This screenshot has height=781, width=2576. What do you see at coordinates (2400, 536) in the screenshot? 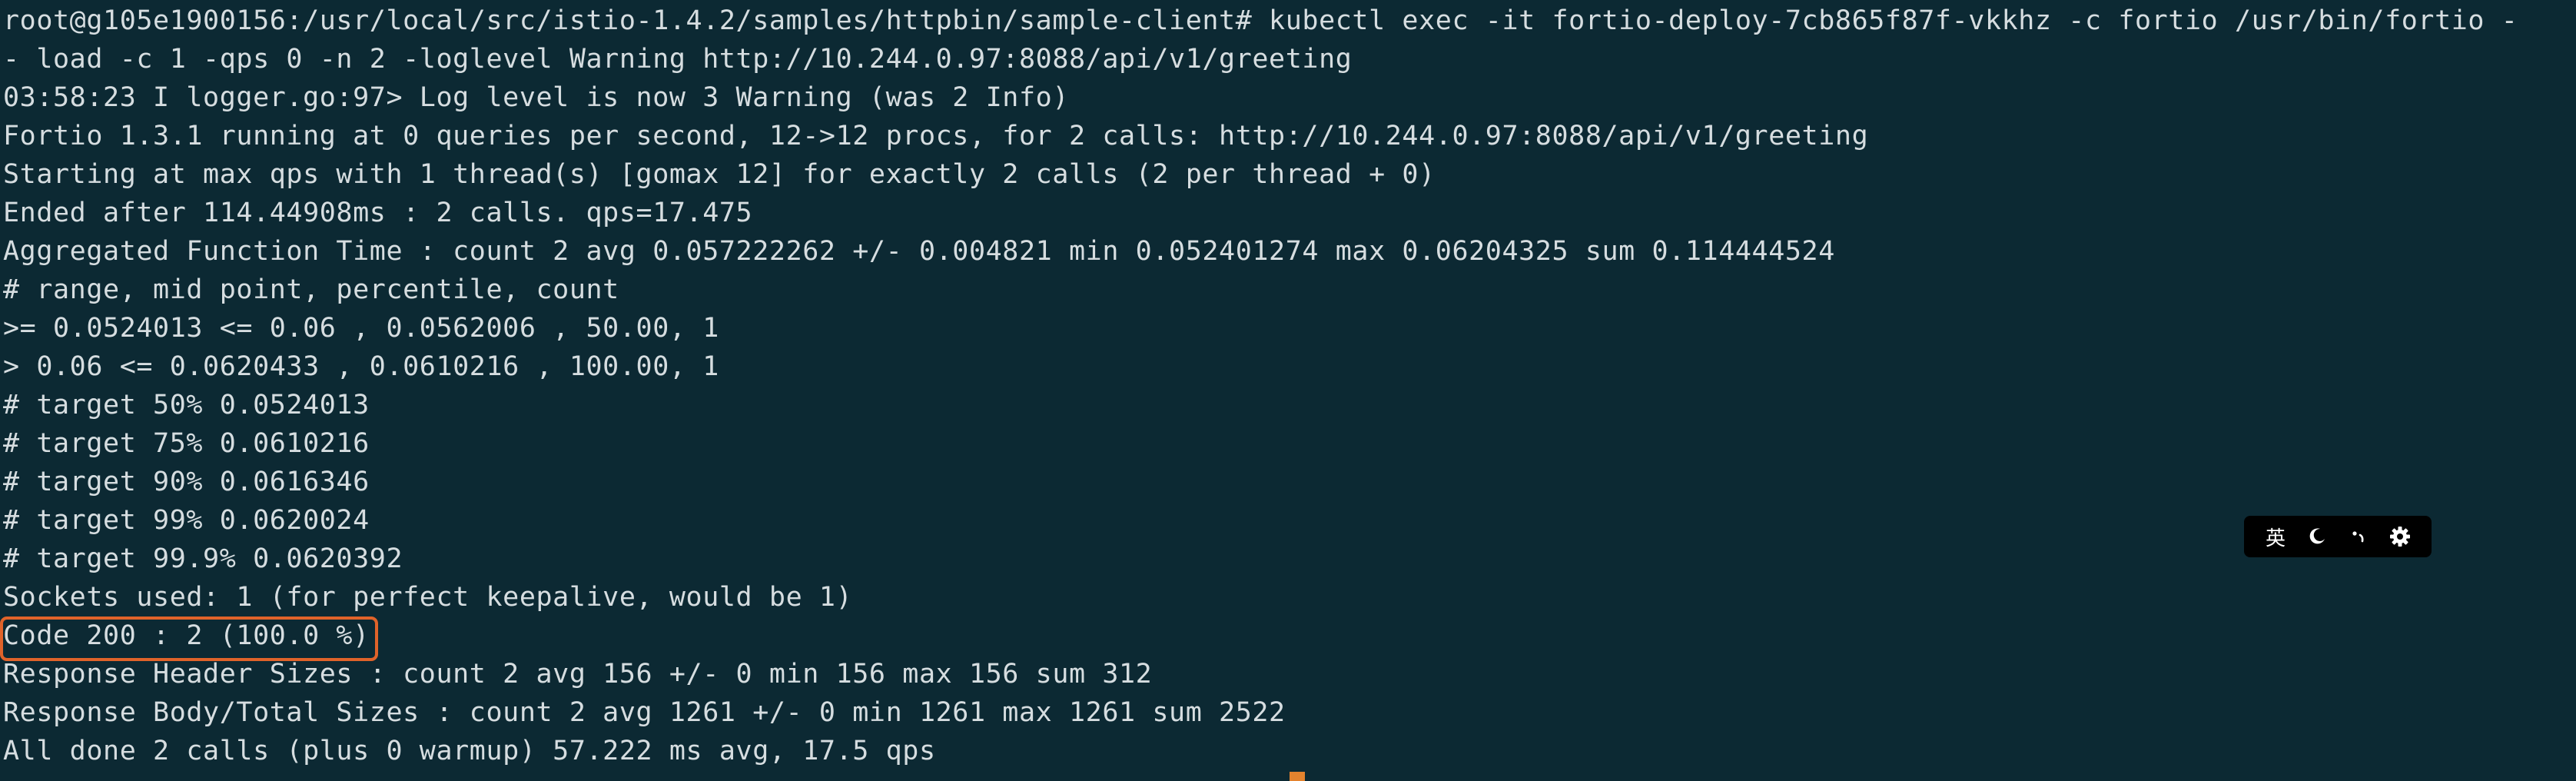
I see `gear-icon` at bounding box center [2400, 536].